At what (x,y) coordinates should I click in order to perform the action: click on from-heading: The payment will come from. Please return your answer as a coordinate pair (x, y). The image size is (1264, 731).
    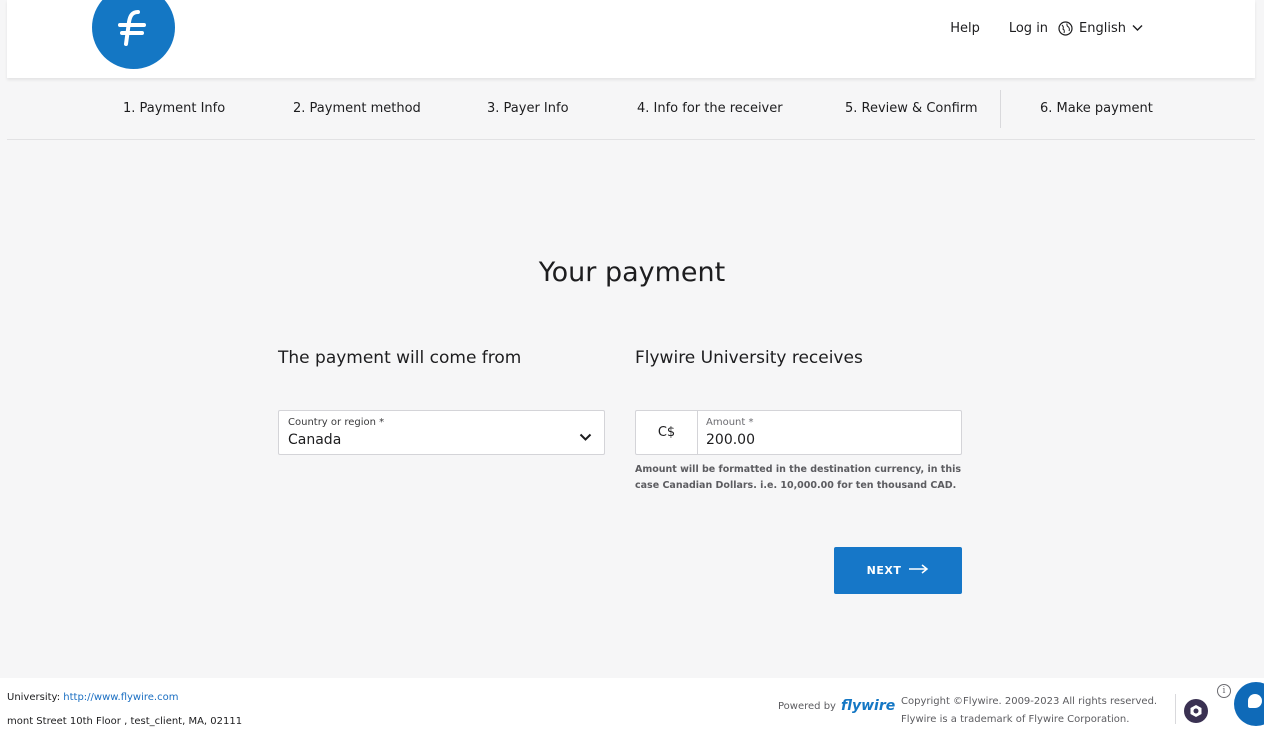
    Looking at the image, I should click on (400, 358).